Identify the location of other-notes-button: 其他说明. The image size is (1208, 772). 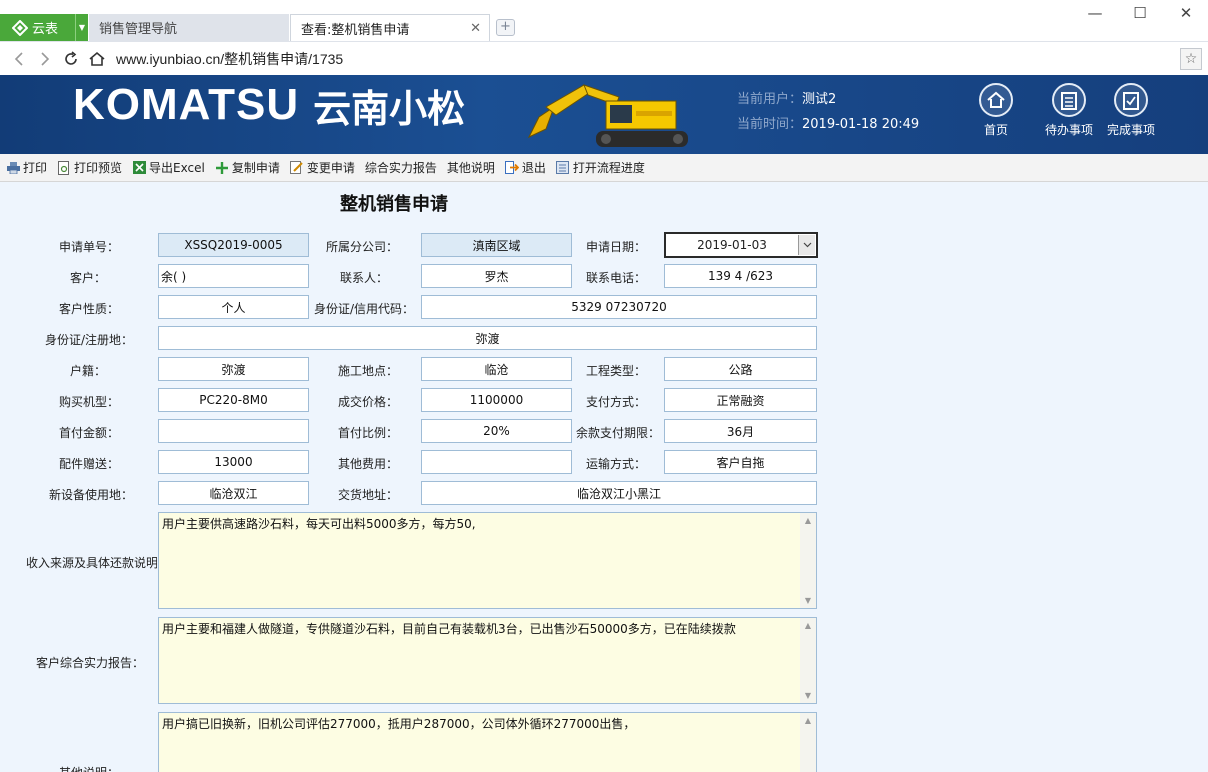
(471, 167).